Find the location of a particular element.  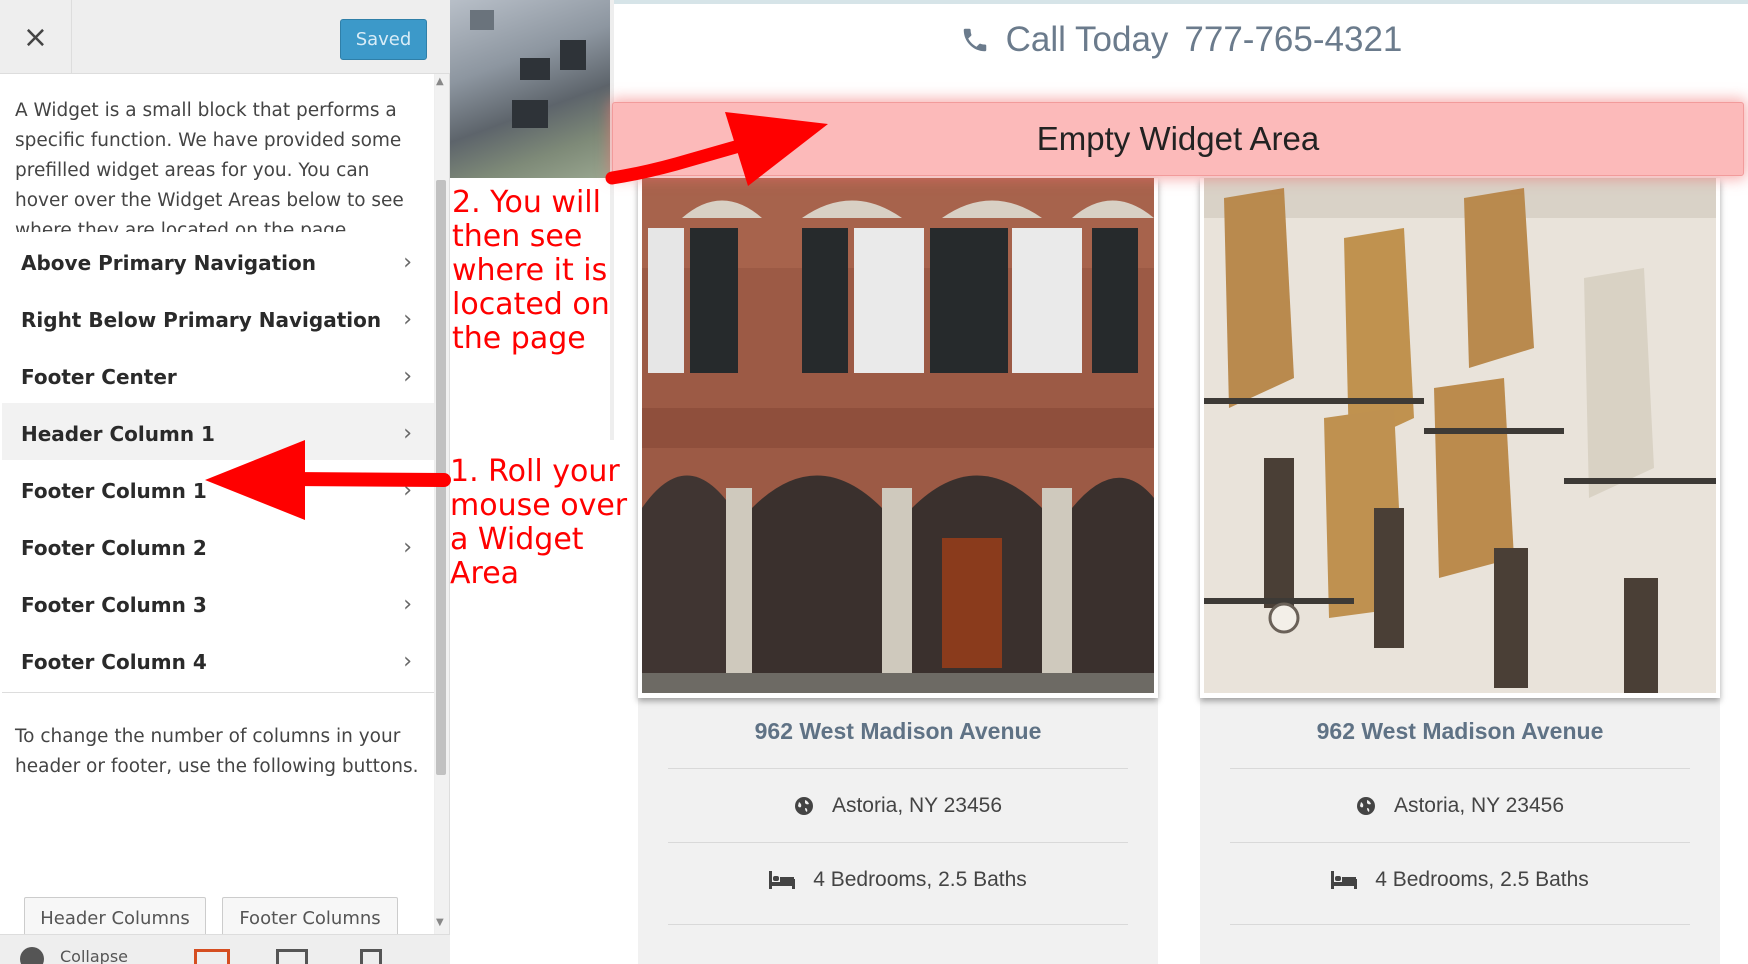

widget-area-above-primary-navigation: Above Primary Navigation › is located at coordinates (218, 263).